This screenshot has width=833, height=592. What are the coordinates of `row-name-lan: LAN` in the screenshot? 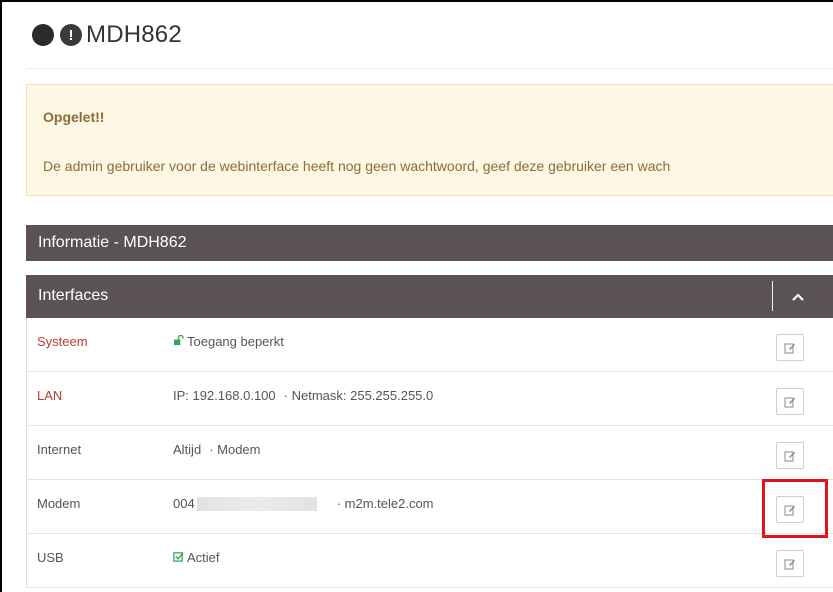 It's located at (49, 395).